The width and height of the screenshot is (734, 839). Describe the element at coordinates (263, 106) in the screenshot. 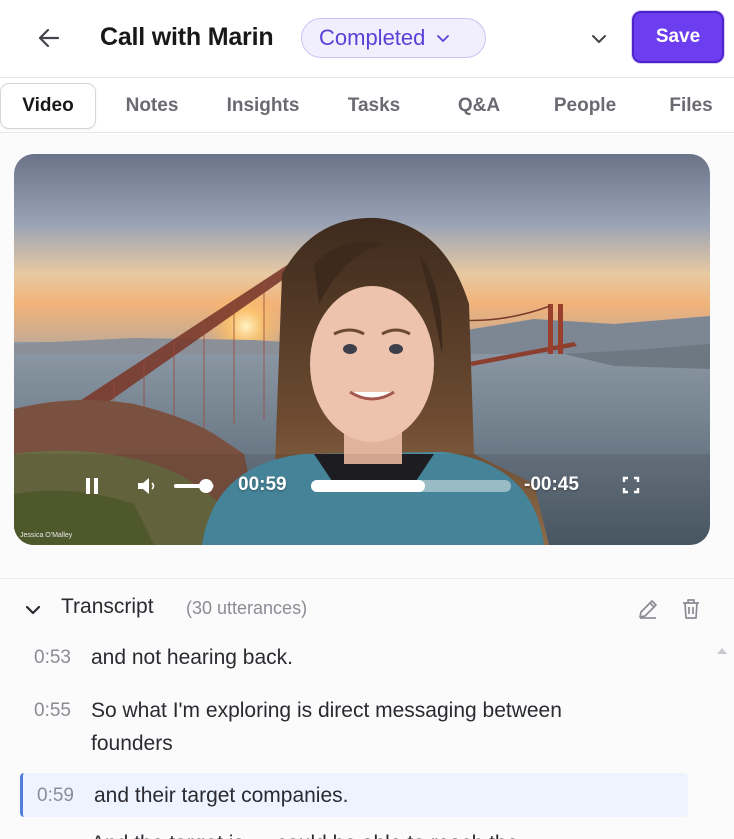

I see `tab-insights: Insights` at that location.